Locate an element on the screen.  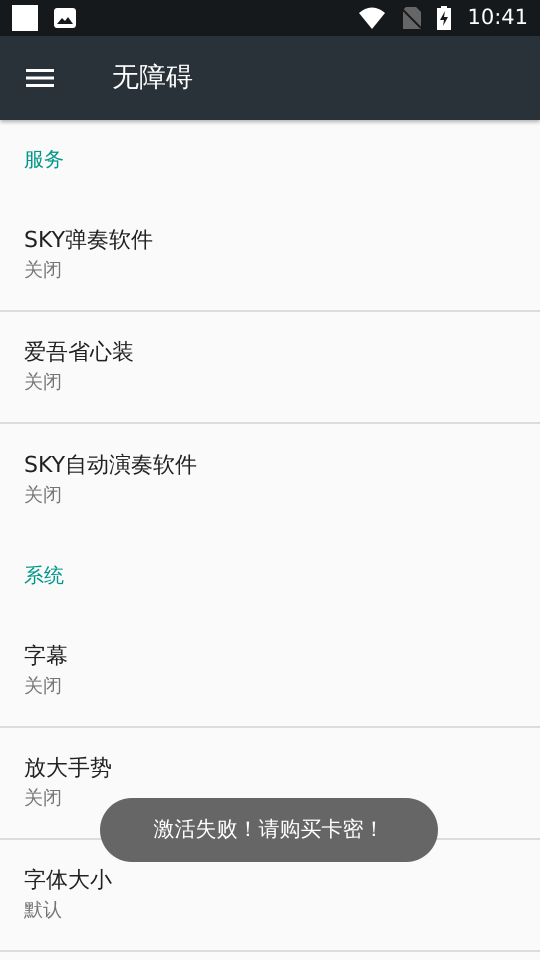
setting-title: 放大手势 is located at coordinates (270, 770).